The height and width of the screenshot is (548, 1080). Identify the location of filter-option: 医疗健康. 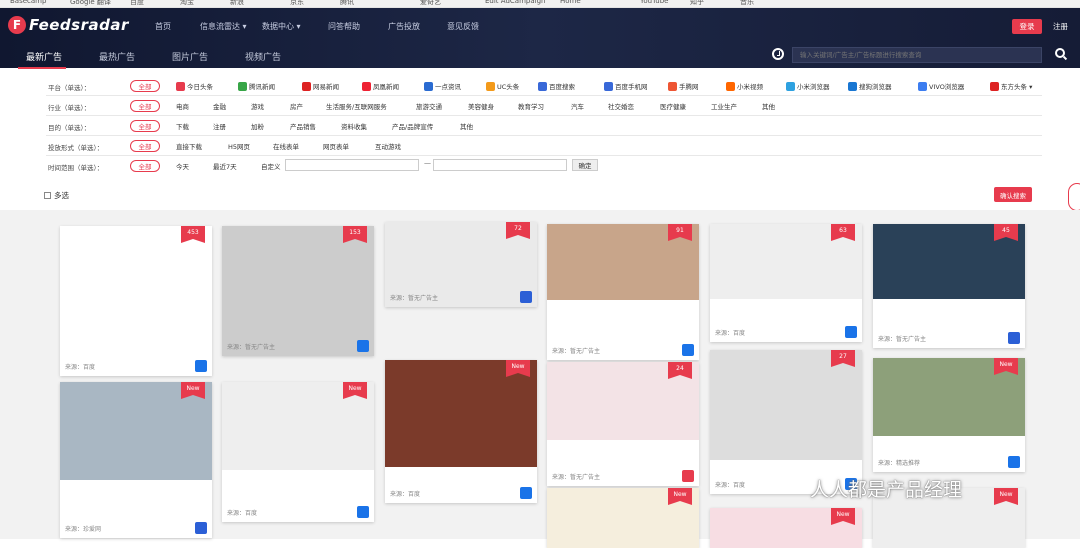
(673, 106).